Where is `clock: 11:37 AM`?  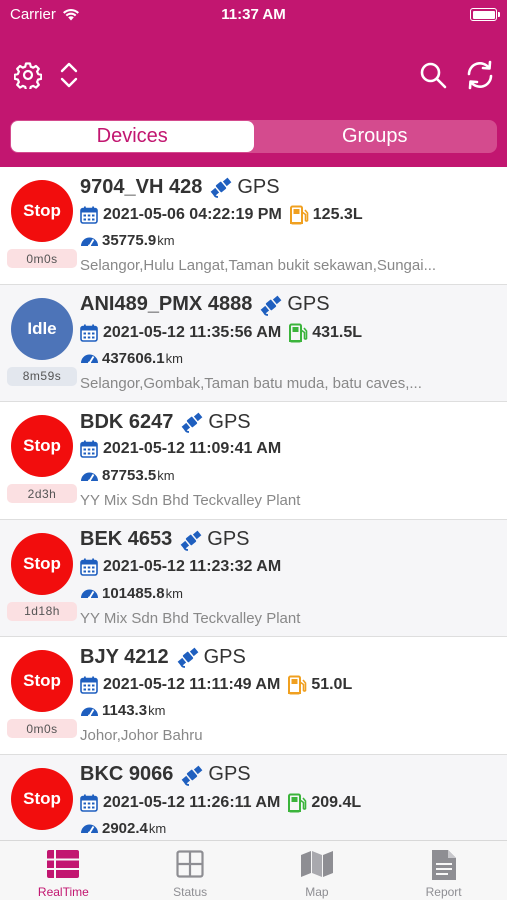 clock: 11:37 AM is located at coordinates (253, 14).